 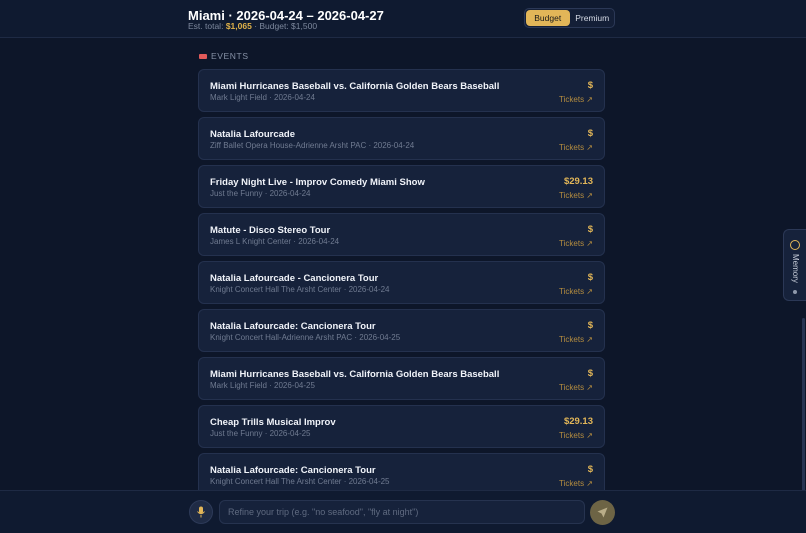 I want to click on events-section-label: EVENTS, so click(x=224, y=56).